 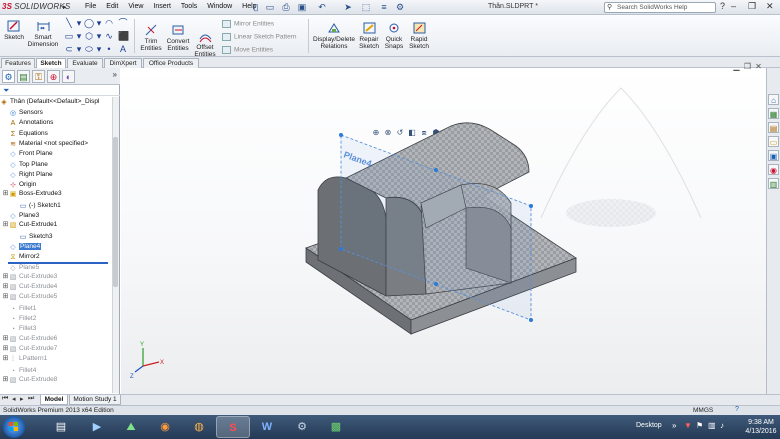 I want to click on tree-item: ⊞▧ Cut-Extrude7, so click(x=30, y=349).